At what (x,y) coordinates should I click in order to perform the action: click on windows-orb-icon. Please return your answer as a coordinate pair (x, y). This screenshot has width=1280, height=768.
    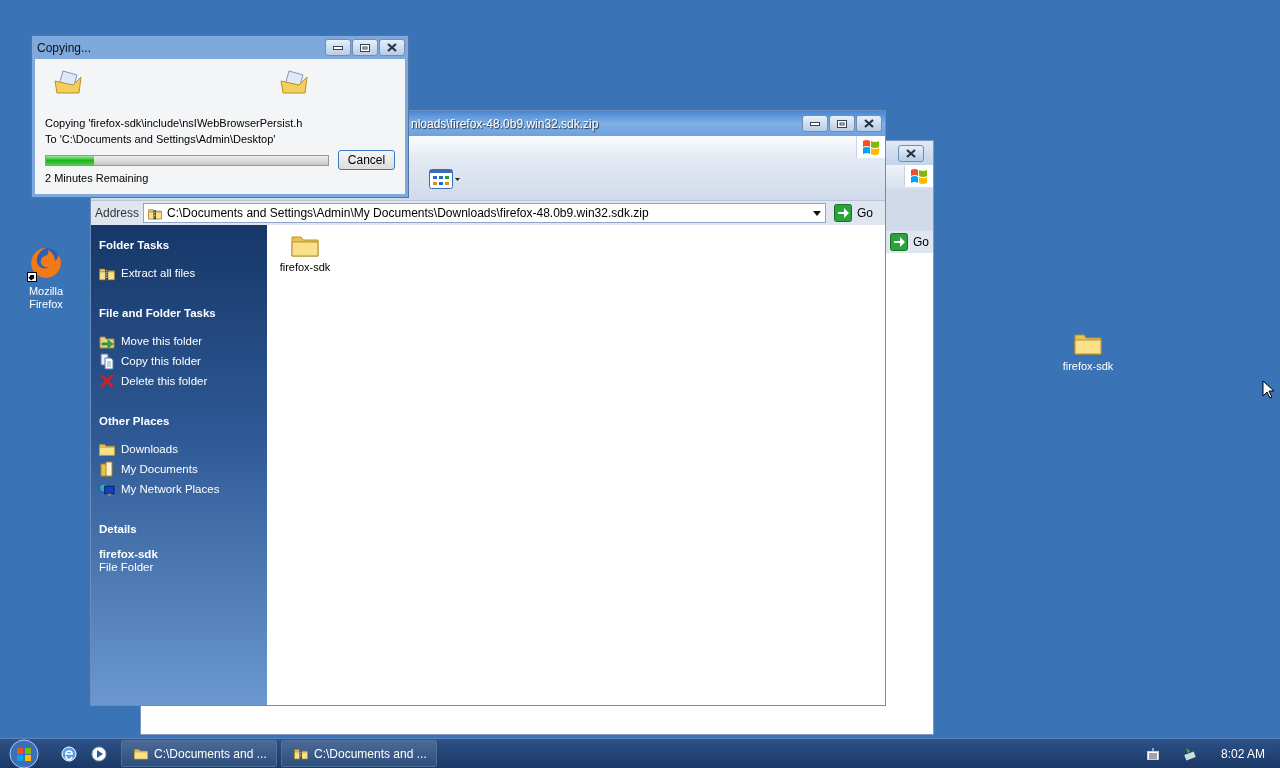
    Looking at the image, I should click on (24, 753).